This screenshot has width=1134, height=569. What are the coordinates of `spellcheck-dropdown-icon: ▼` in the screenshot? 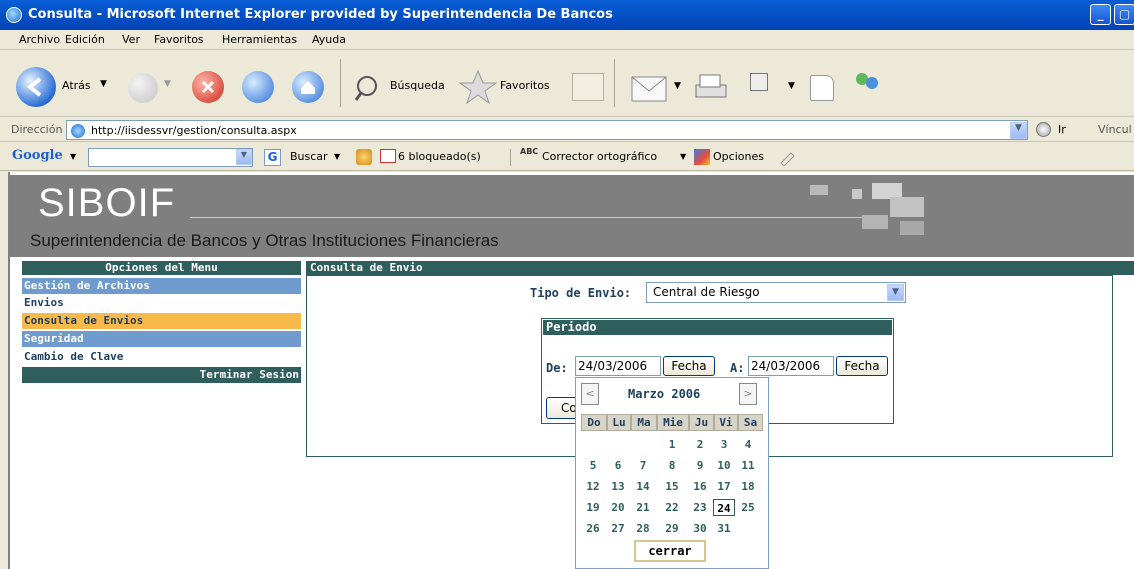 It's located at (683, 156).